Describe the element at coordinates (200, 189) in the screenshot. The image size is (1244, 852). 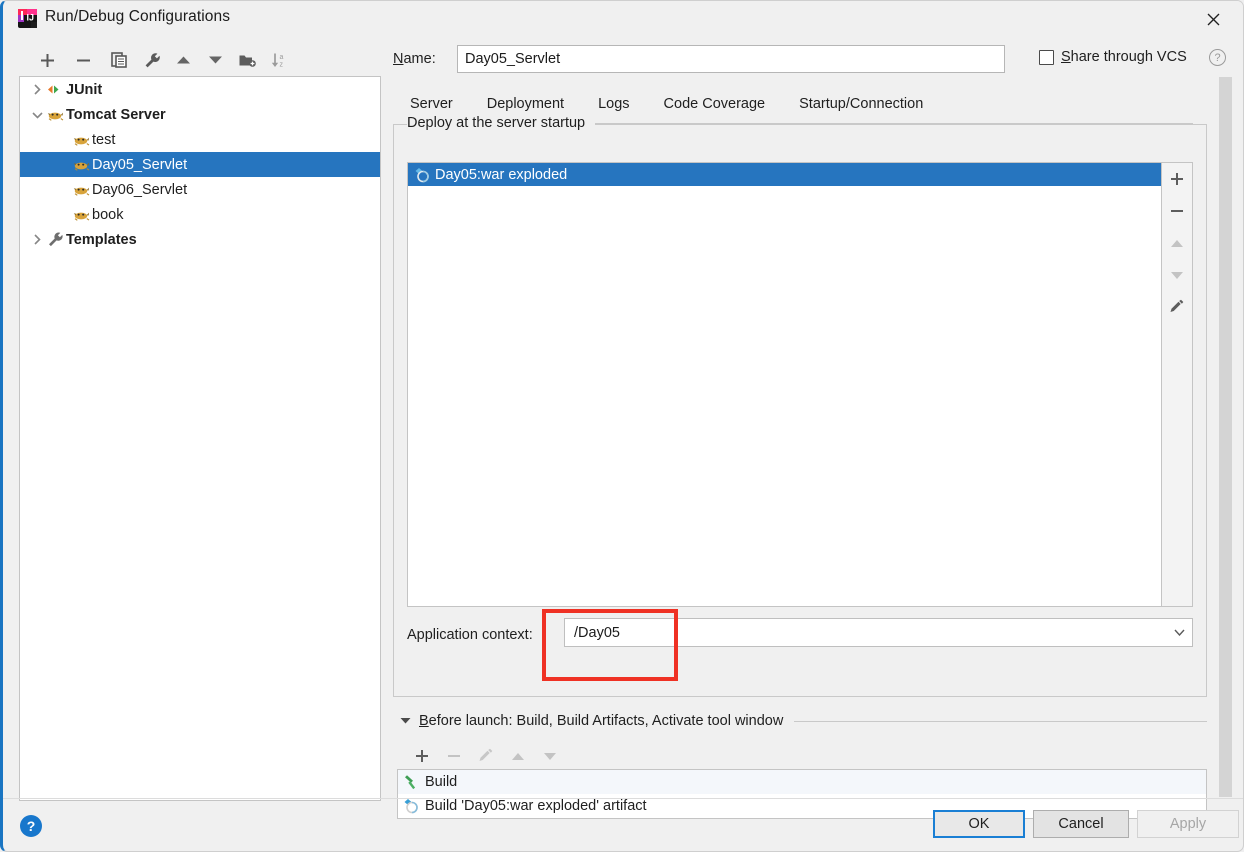
I see `tree-item-day06-servlet: Day06_Servlet` at that location.